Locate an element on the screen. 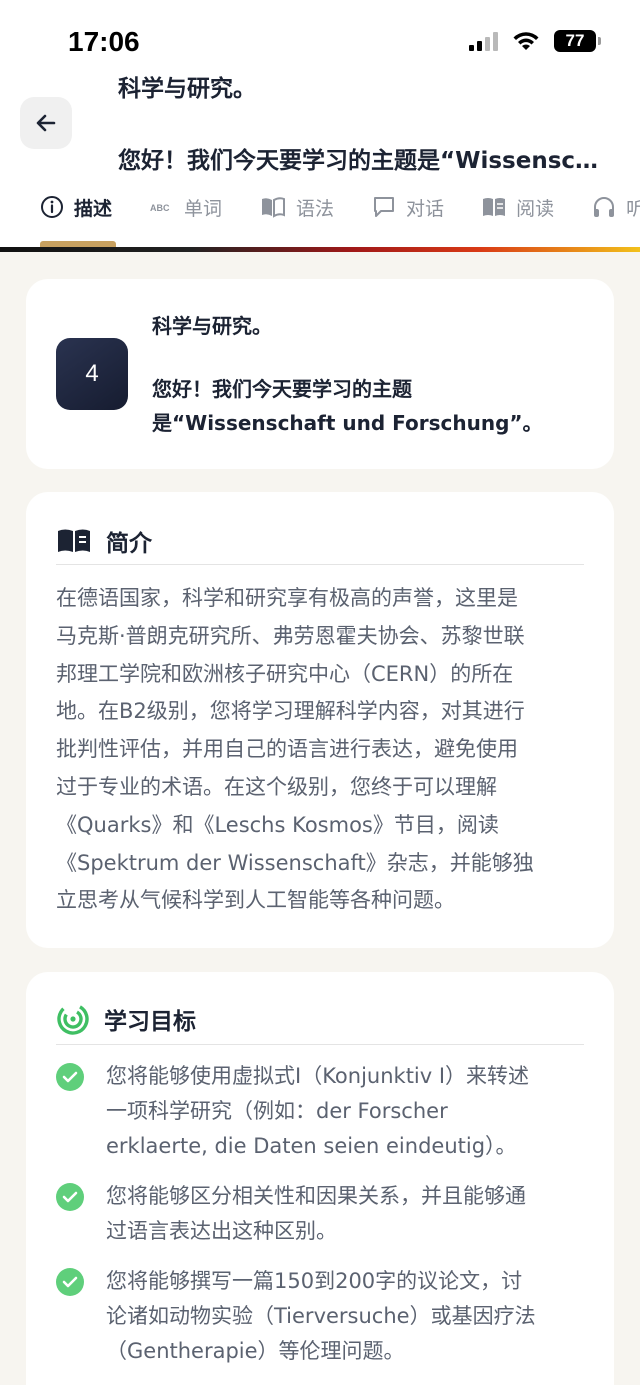 The image size is (640, 1385). intro-line: 过于专业的术语。在这个级别，您终于可以理解 is located at coordinates (276, 786).